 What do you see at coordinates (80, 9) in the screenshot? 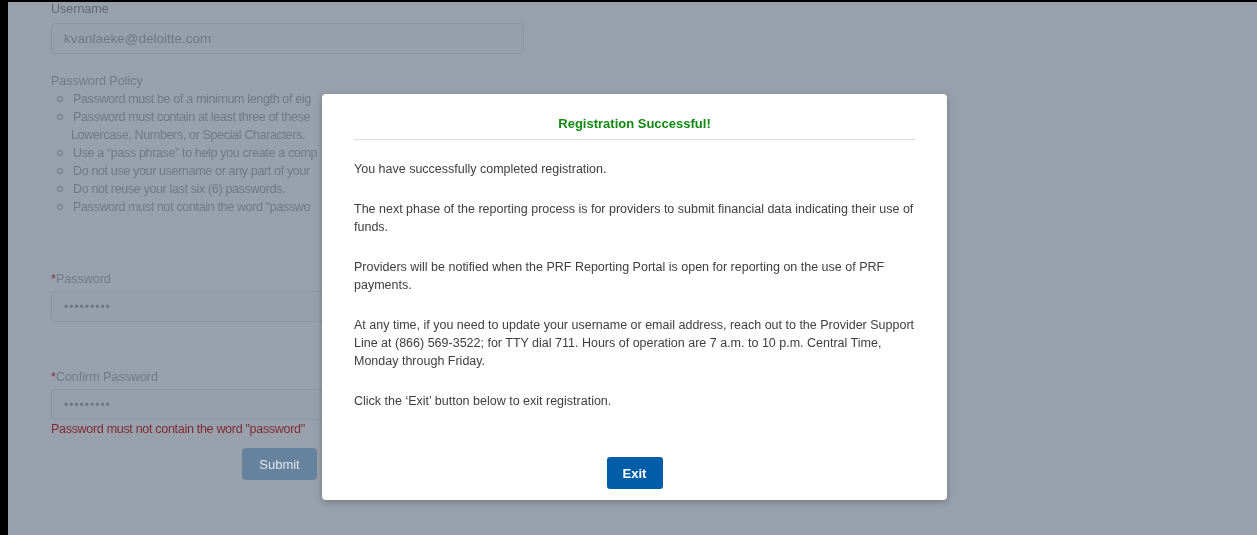
I see `field-label: Username` at bounding box center [80, 9].